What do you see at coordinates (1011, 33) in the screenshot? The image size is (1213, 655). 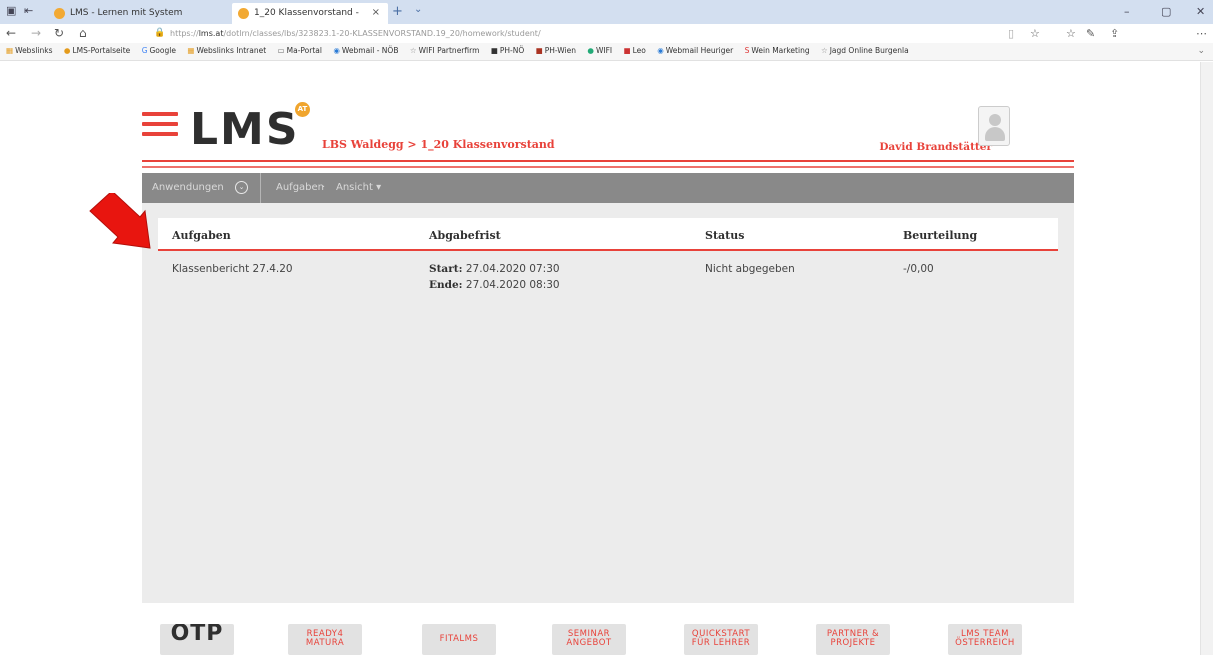 I see `reading-view-icon: ▯` at bounding box center [1011, 33].